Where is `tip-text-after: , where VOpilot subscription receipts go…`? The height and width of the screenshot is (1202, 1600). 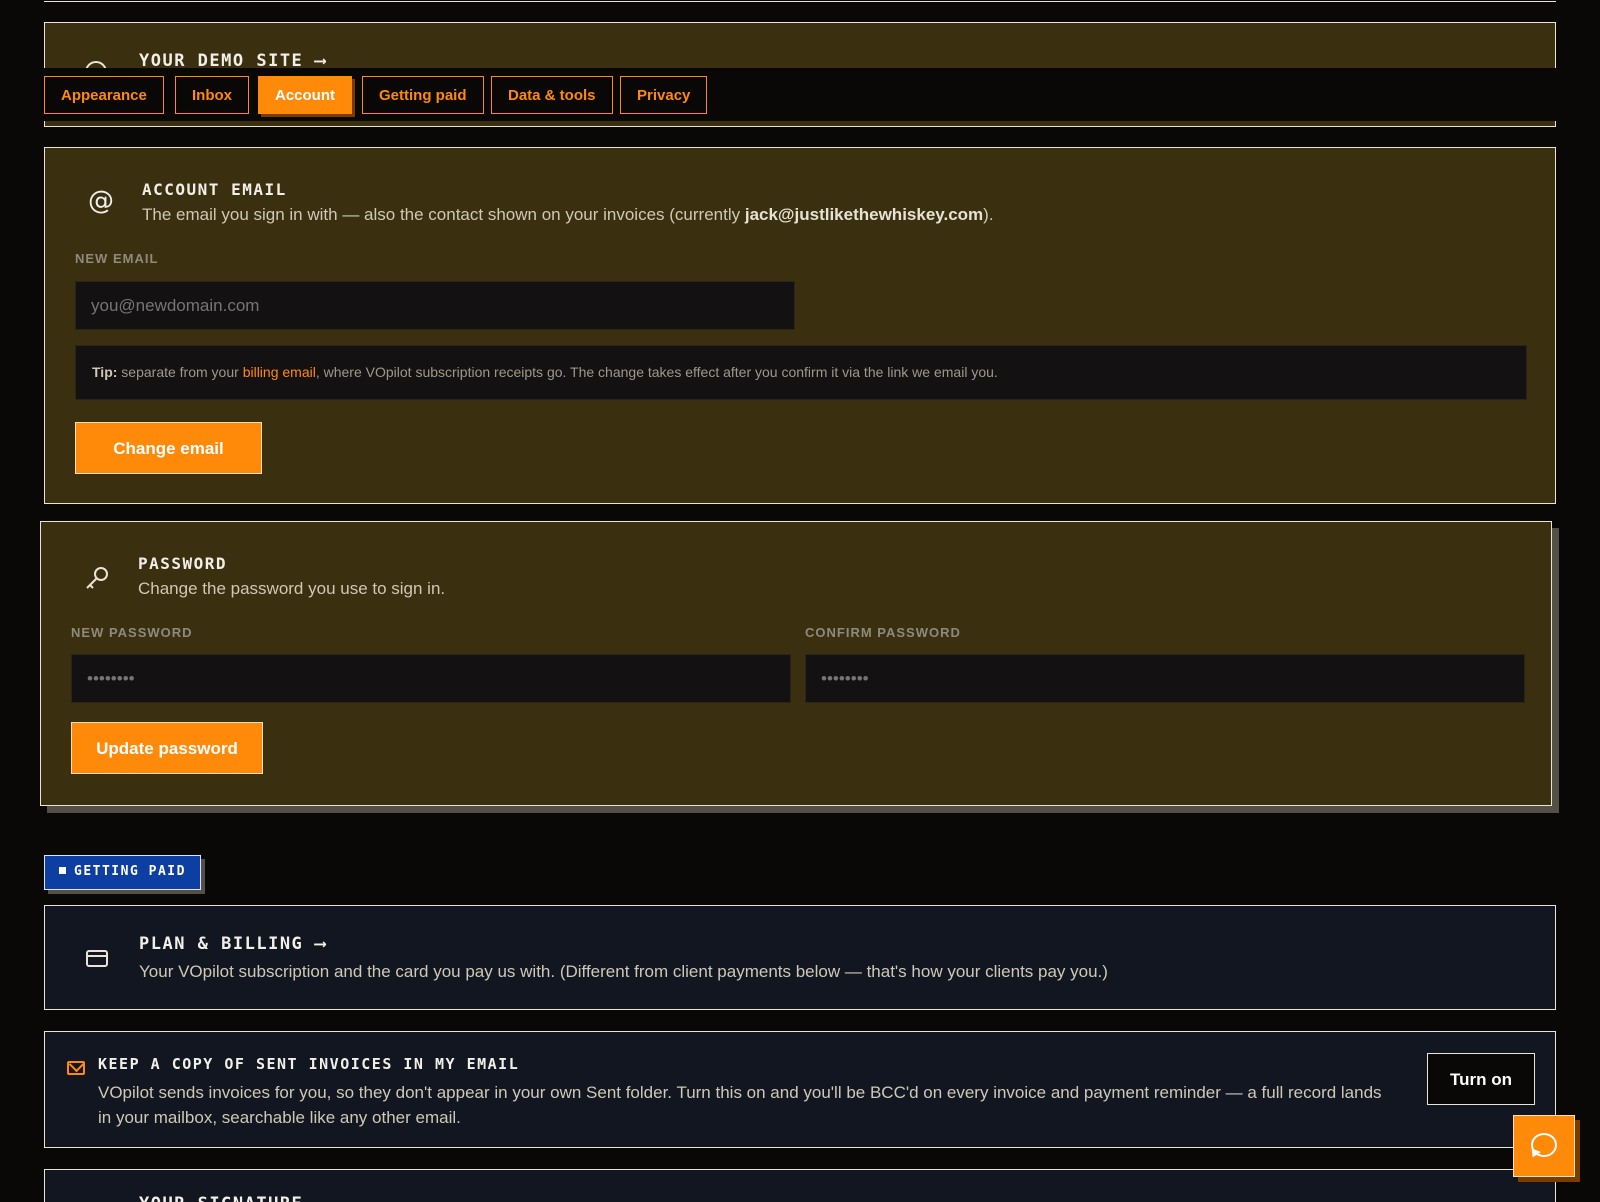
tip-text-after: , where VOpilot subscription receipts go… is located at coordinates (656, 372).